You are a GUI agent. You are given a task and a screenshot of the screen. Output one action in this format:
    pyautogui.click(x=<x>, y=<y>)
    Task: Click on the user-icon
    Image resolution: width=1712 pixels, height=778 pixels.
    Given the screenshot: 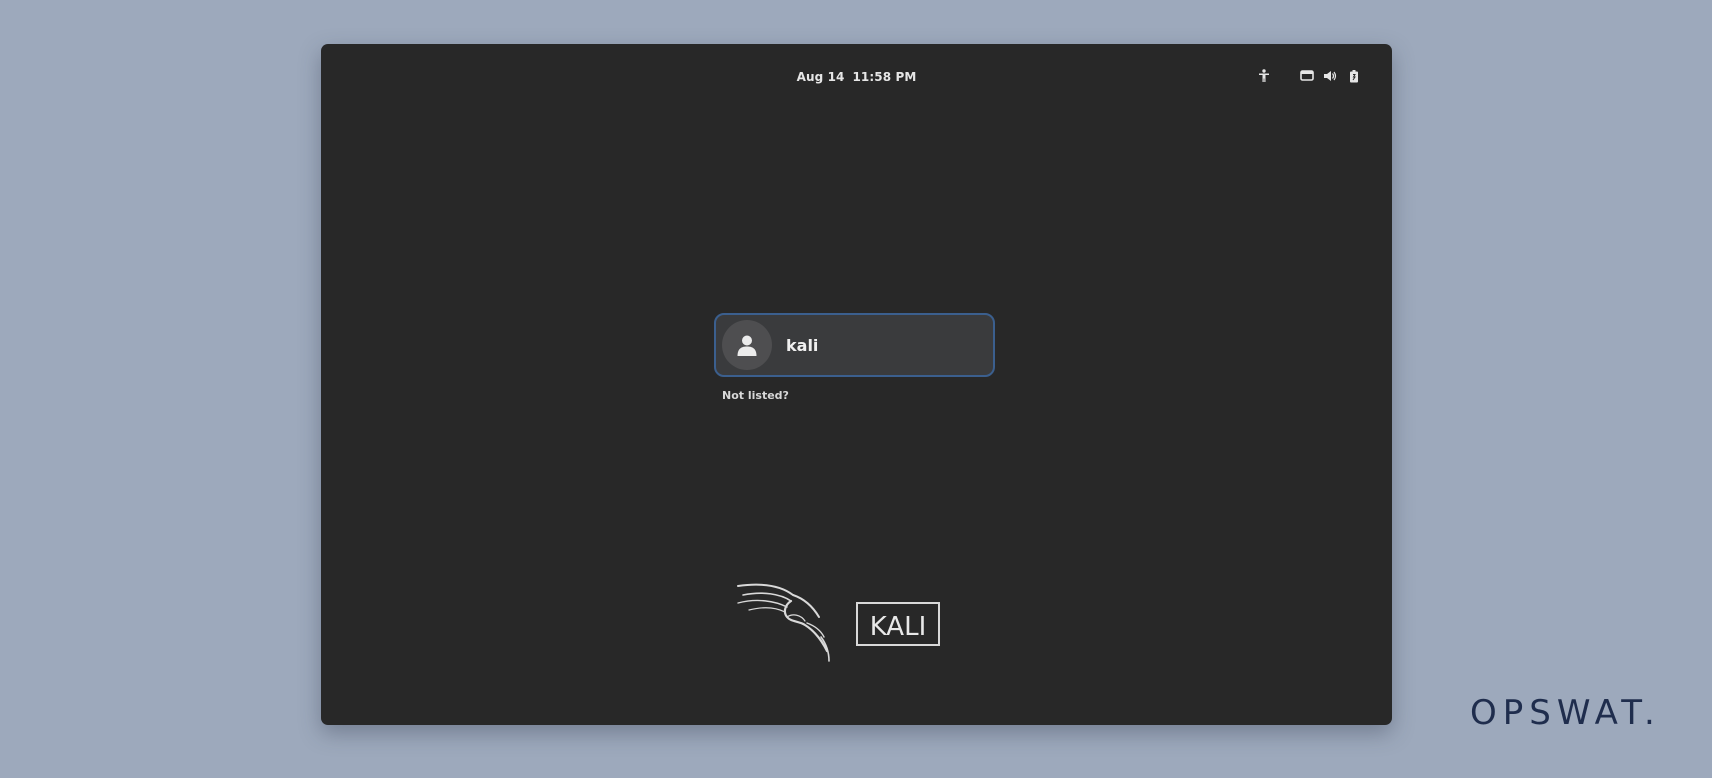 What is the action you would take?
    pyautogui.click(x=747, y=345)
    